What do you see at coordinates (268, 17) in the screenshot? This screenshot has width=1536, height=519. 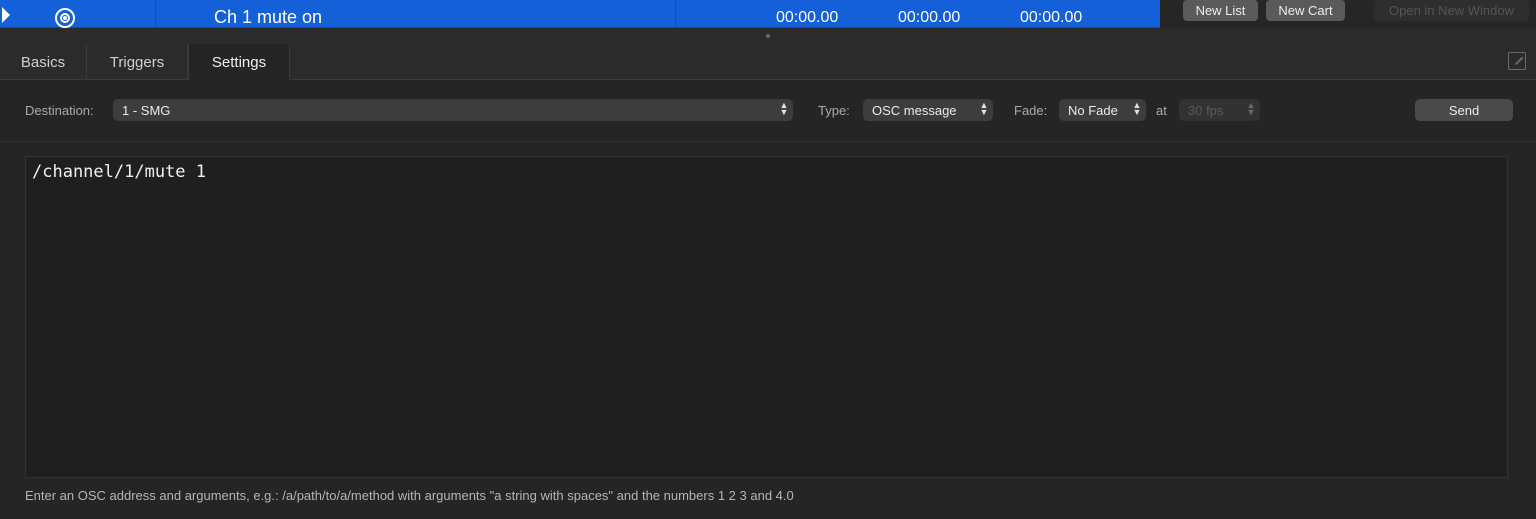 I see `cue-name: Ch 1 mute on` at bounding box center [268, 17].